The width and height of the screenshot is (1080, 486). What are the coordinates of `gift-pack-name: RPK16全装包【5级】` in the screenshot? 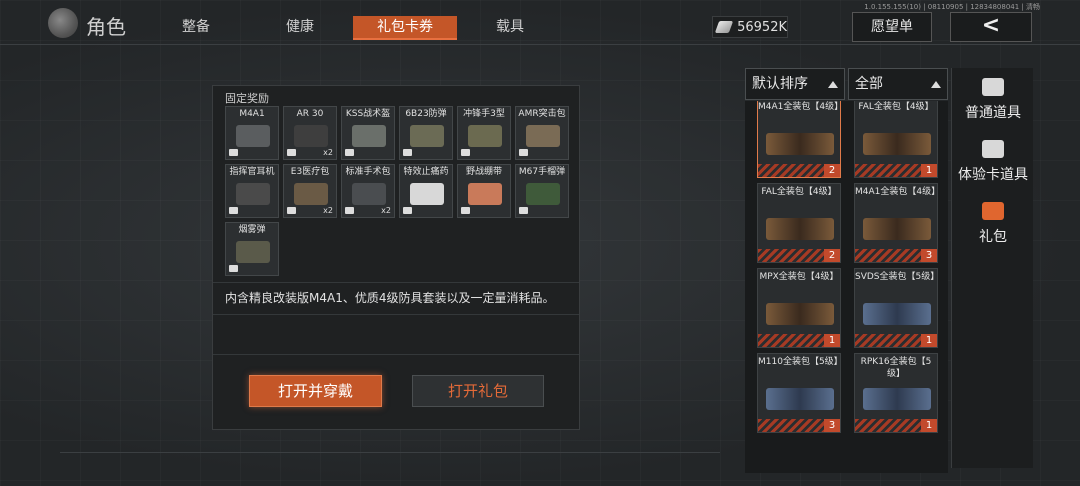 It's located at (896, 368).